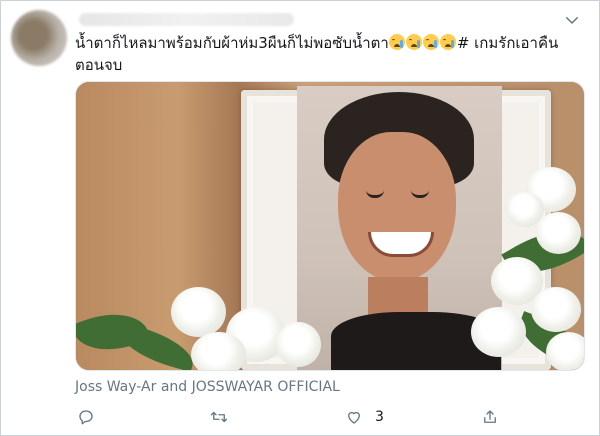  What do you see at coordinates (186, 19) in the screenshot?
I see `blurred-username` at bounding box center [186, 19].